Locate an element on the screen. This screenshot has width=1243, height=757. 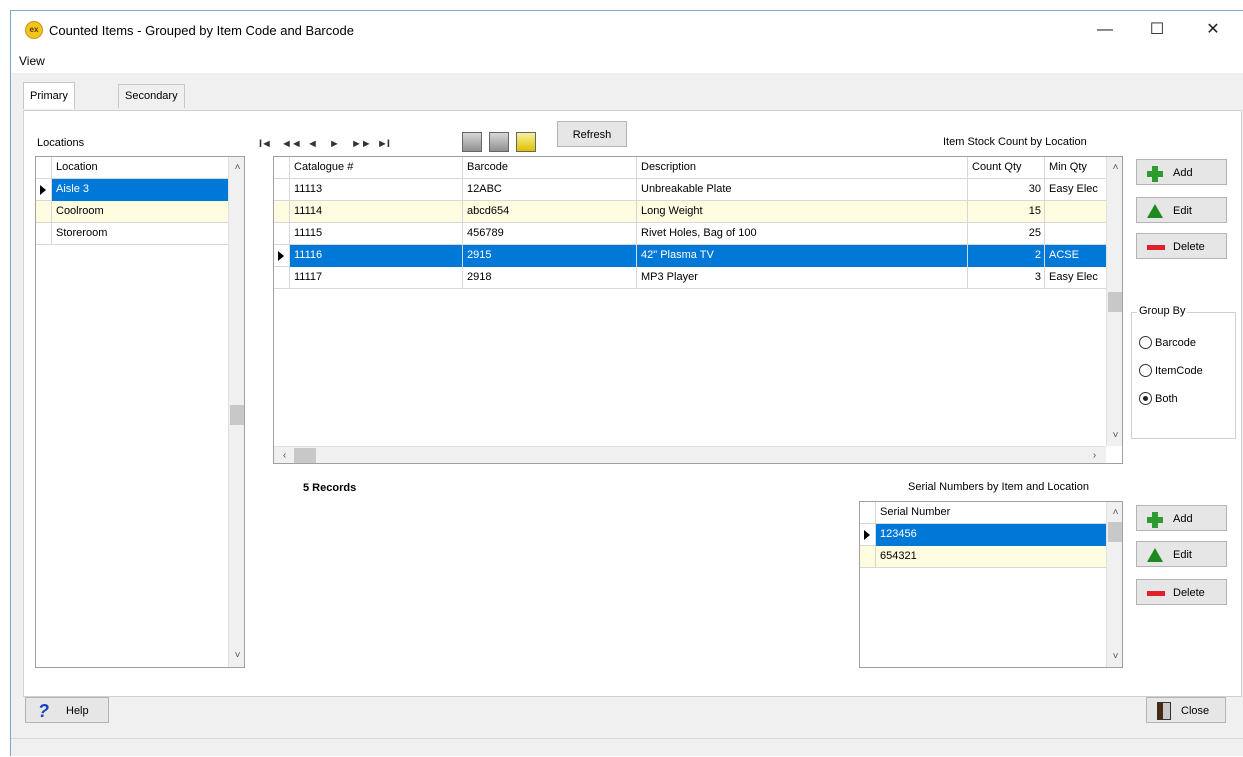
column-header-description: Description is located at coordinates (802, 168).